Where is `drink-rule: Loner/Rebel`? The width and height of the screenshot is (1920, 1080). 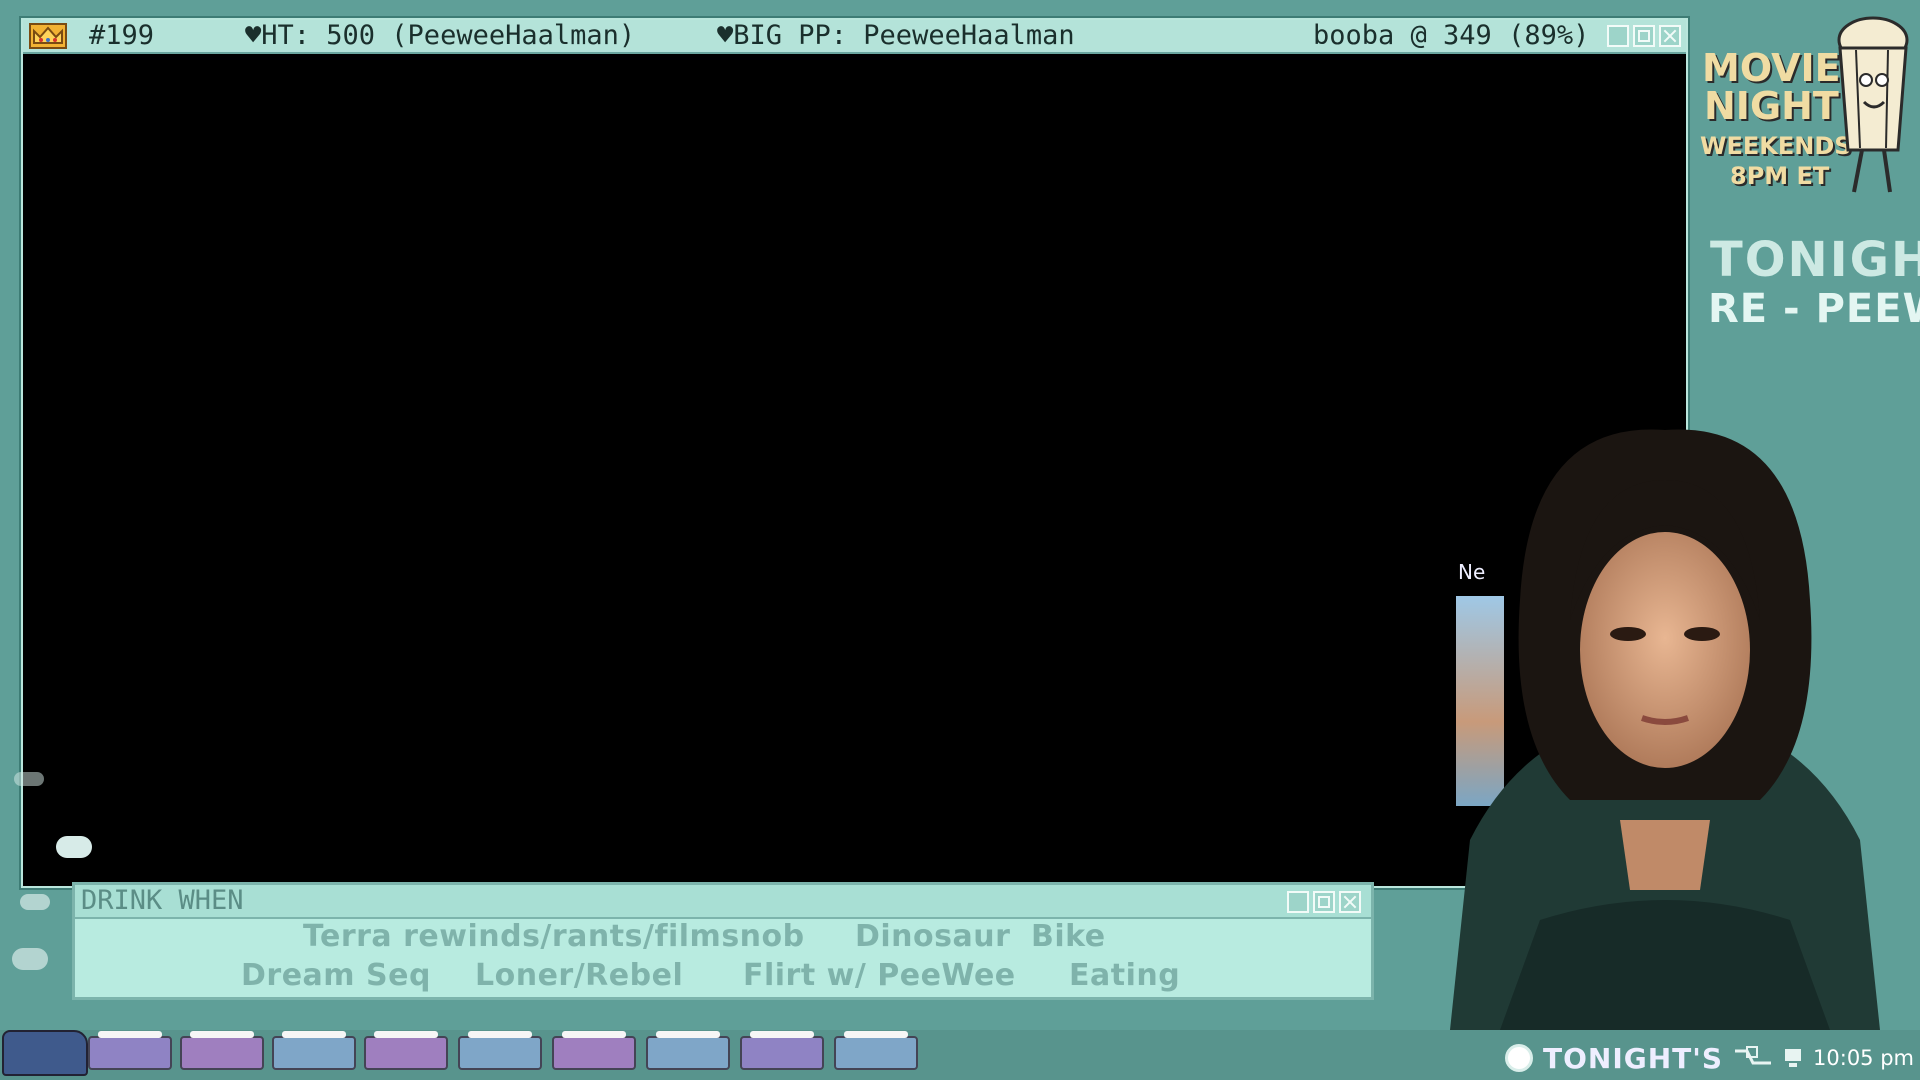 drink-rule: Loner/Rebel is located at coordinates (579, 975).